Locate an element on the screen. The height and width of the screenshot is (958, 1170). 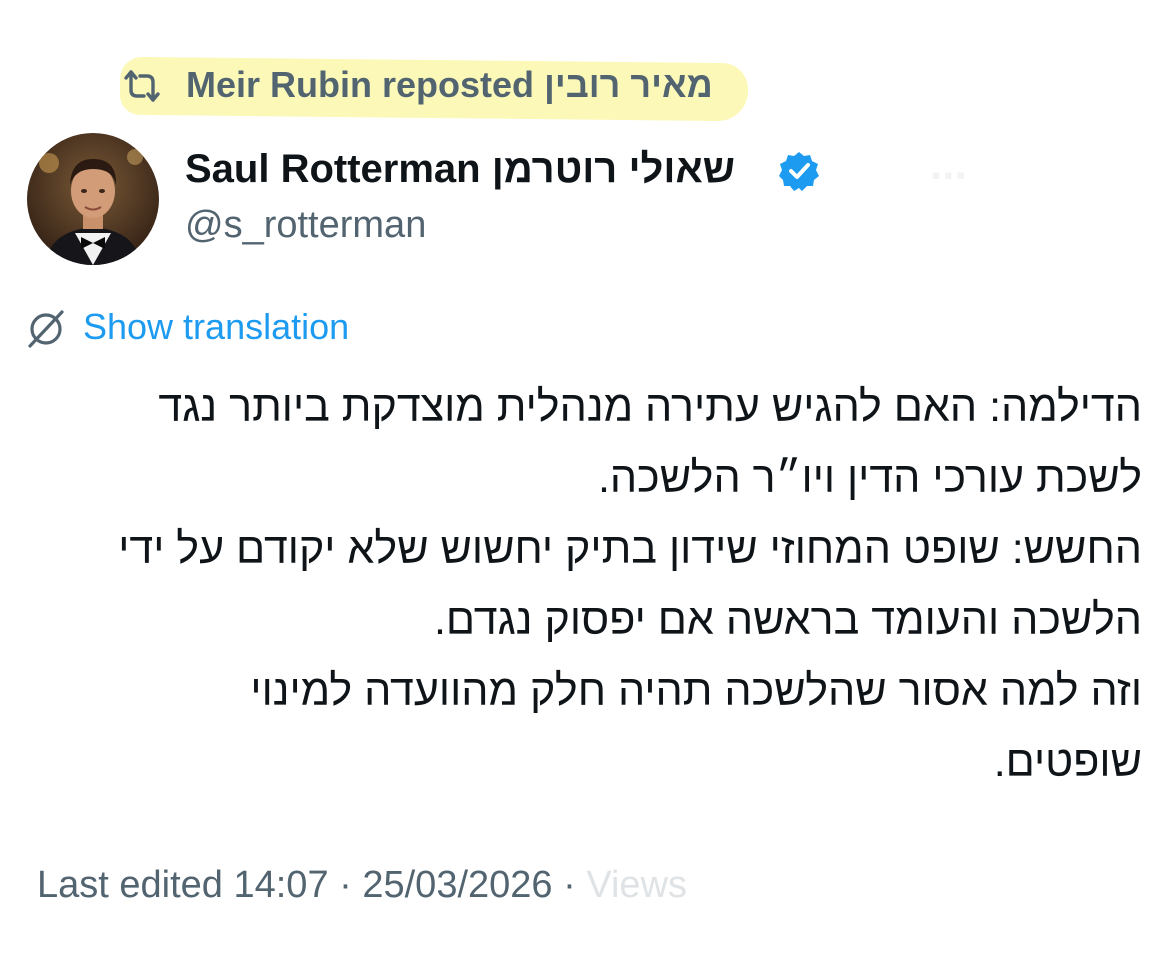
author-display-name: Saul Rotterman שאולי רוטרמן is located at coordinates (460, 169).